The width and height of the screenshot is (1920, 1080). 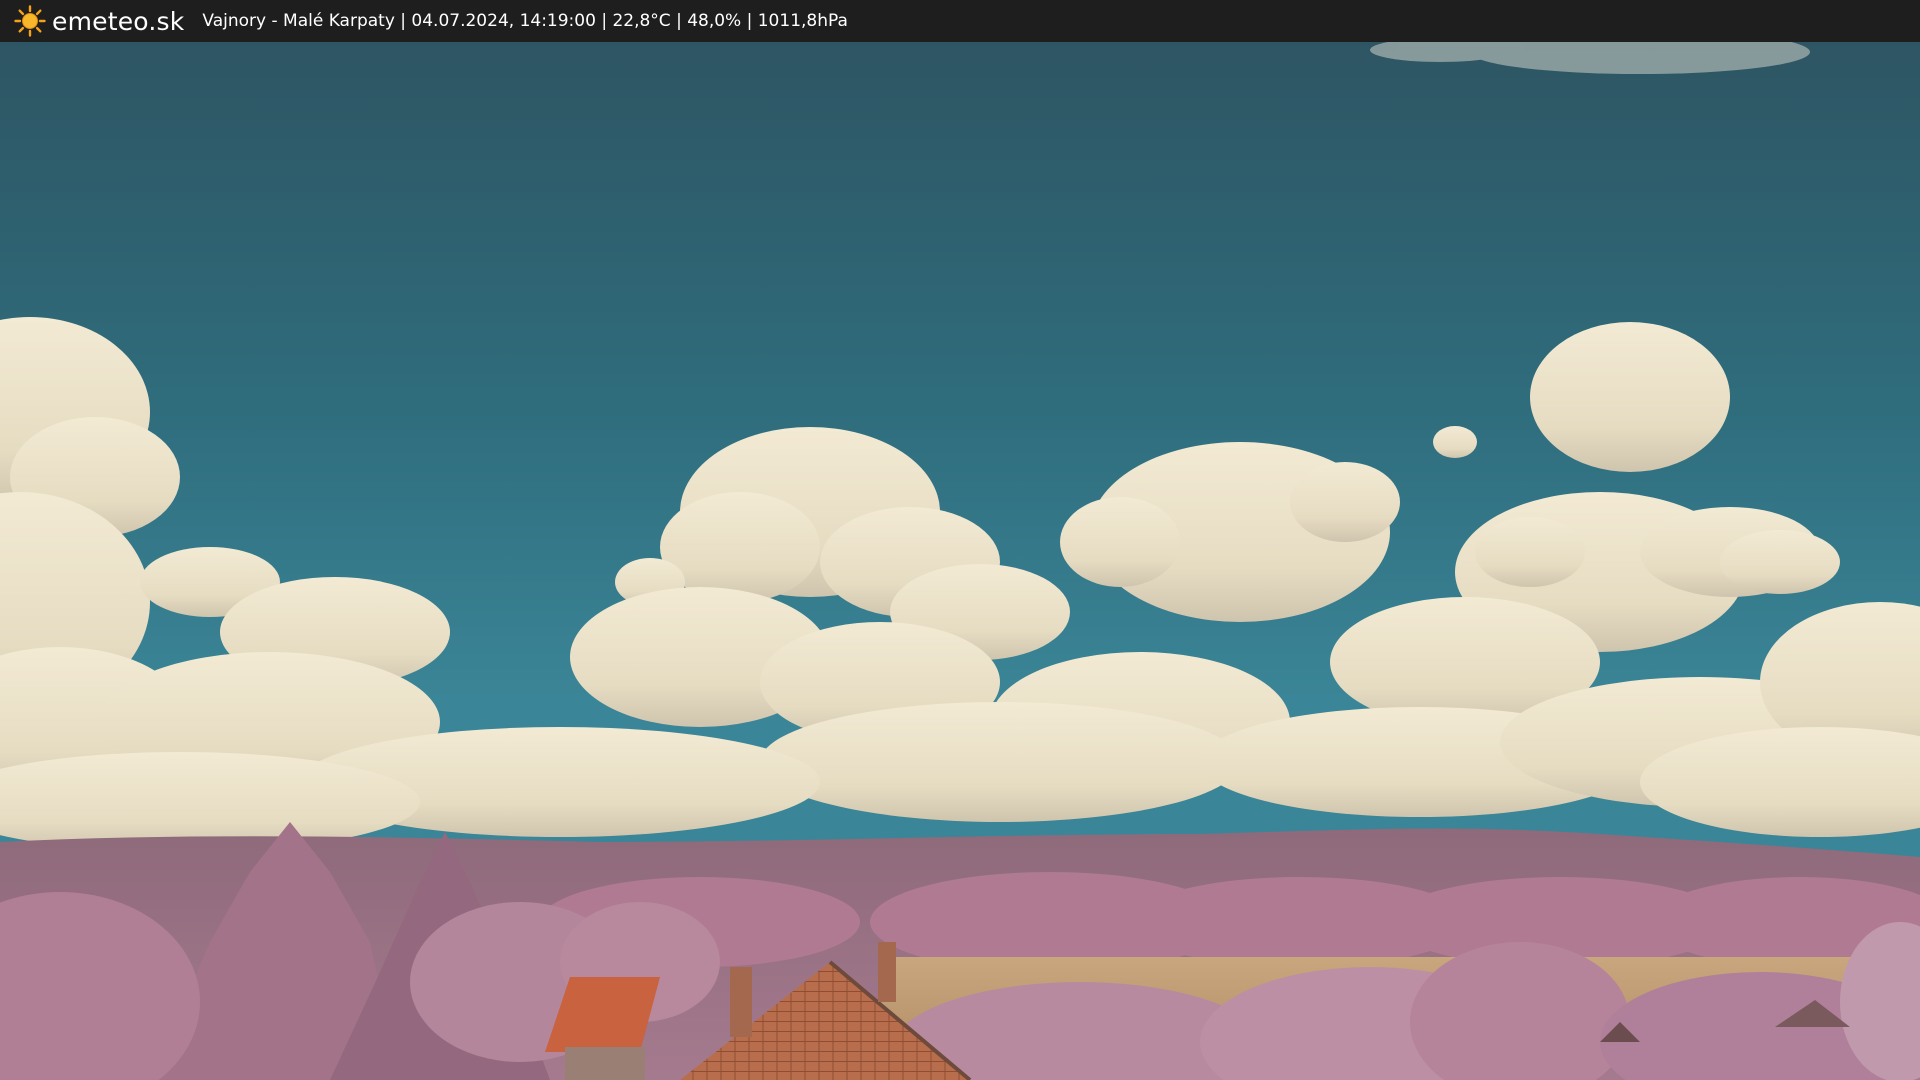 I want to click on sun-icon, so click(x=30, y=21).